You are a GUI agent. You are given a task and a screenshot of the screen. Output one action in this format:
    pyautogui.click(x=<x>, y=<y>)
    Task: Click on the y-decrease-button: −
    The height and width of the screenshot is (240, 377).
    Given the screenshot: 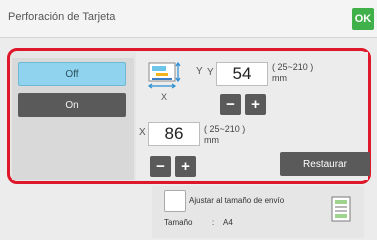 What is the action you would take?
    pyautogui.click(x=230, y=104)
    